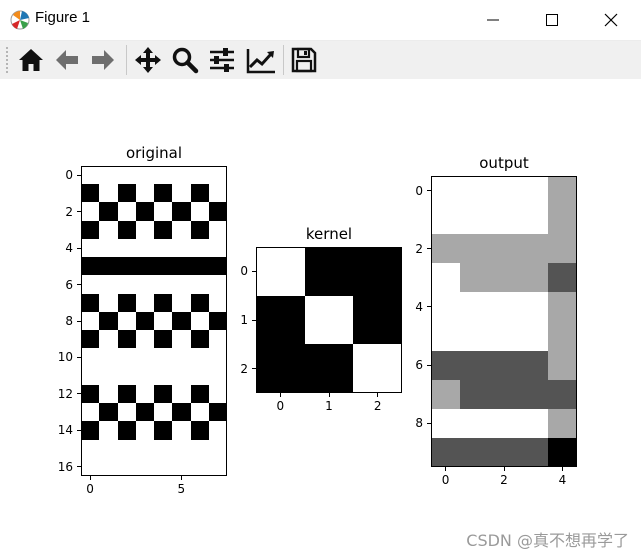 The height and width of the screenshot is (559, 641). What do you see at coordinates (329, 406) in the screenshot?
I see `kernel-xtick-label: 1` at bounding box center [329, 406].